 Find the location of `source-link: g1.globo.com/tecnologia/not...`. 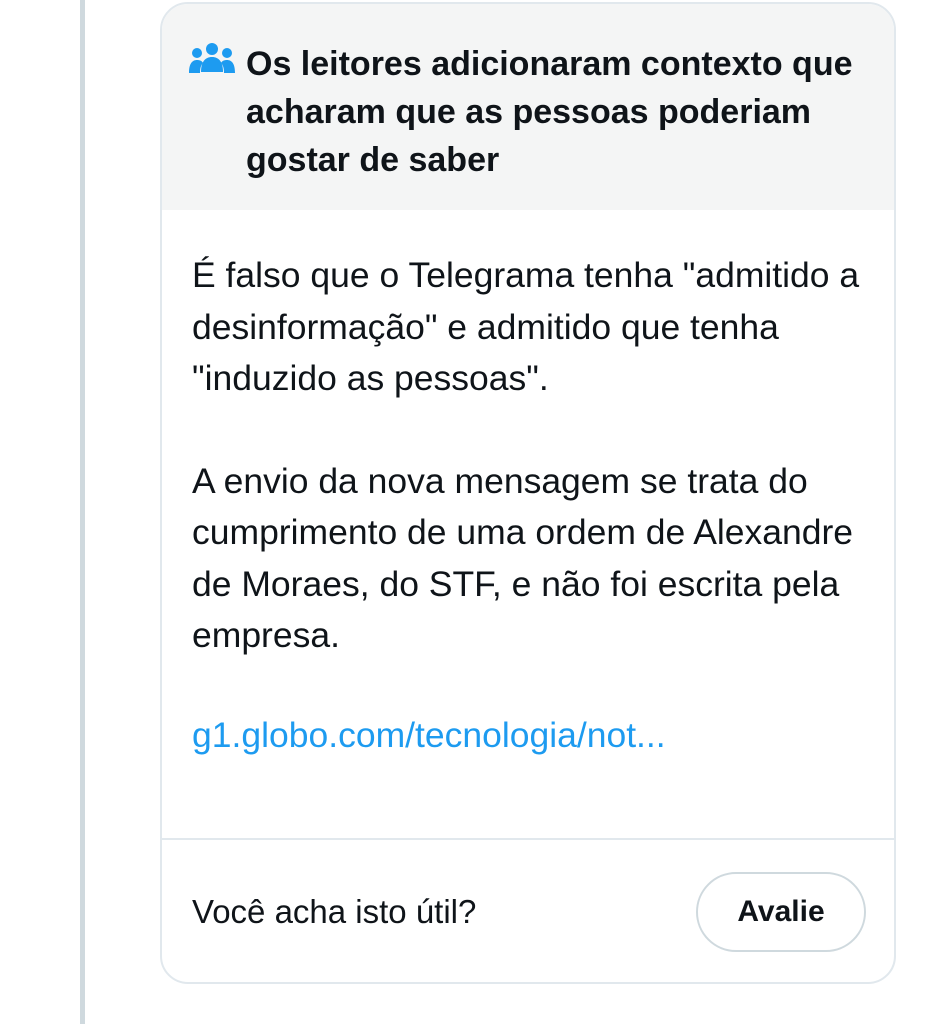

source-link: g1.globo.com/tecnologia/not... is located at coordinates (429, 736).